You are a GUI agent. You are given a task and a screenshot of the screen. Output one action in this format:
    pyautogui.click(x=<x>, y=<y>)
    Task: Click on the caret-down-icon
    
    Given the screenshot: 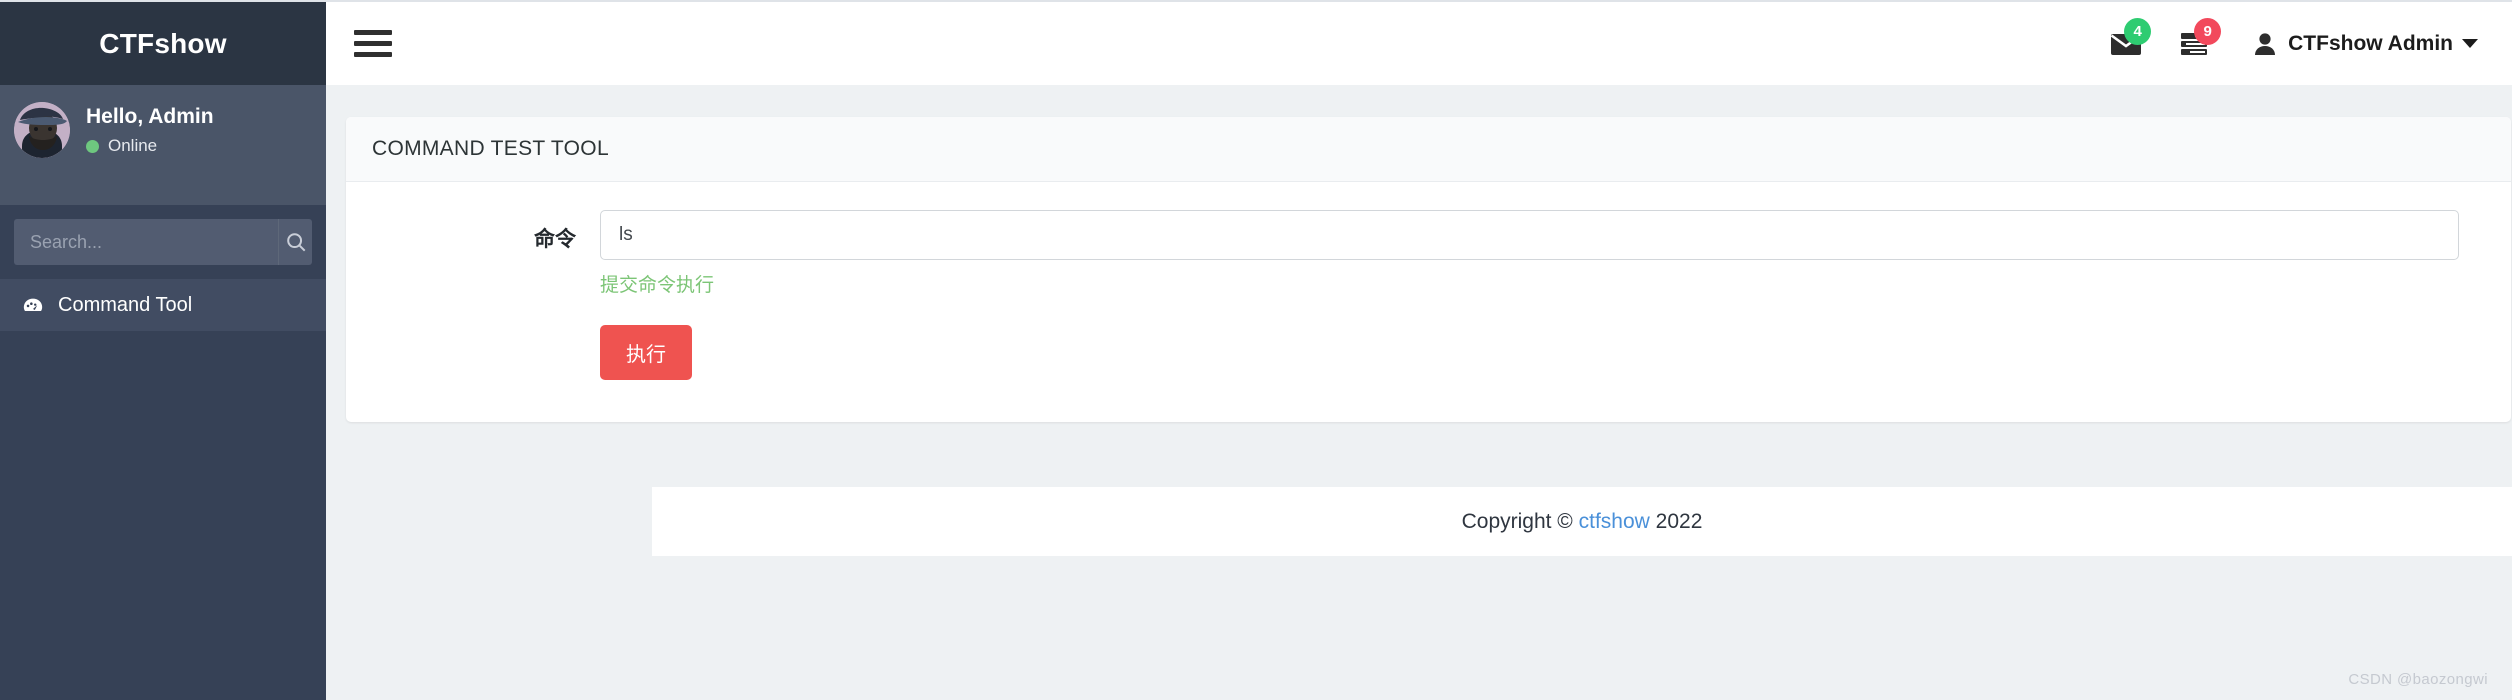 What is the action you would take?
    pyautogui.click(x=2470, y=43)
    